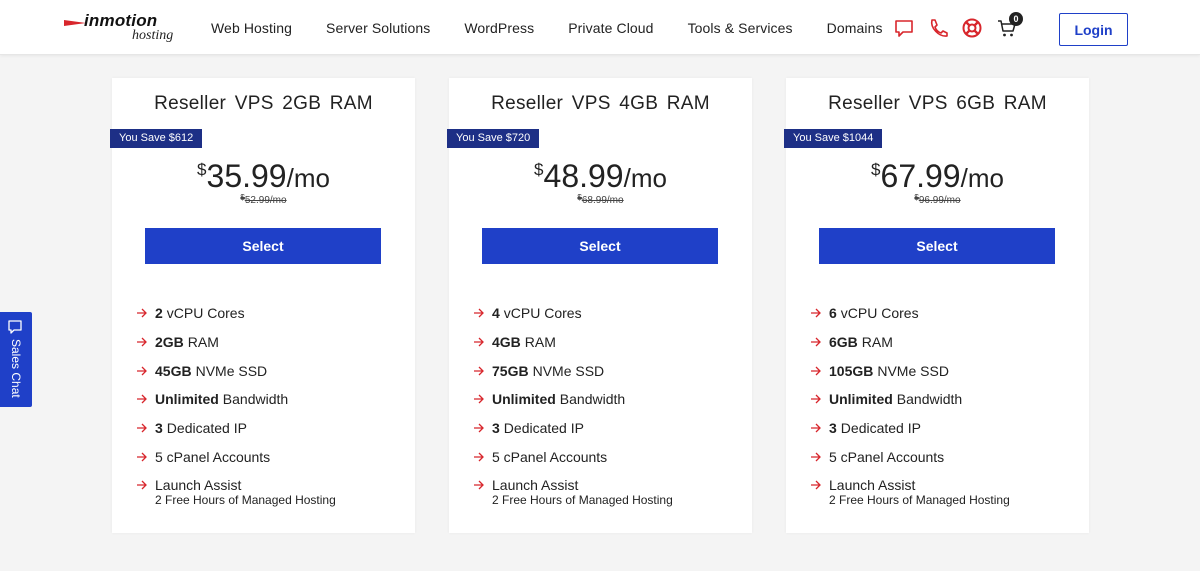 The image size is (1200, 571). What do you see at coordinates (156, 138) in the screenshot?
I see `savings-badge: You Save $612` at bounding box center [156, 138].